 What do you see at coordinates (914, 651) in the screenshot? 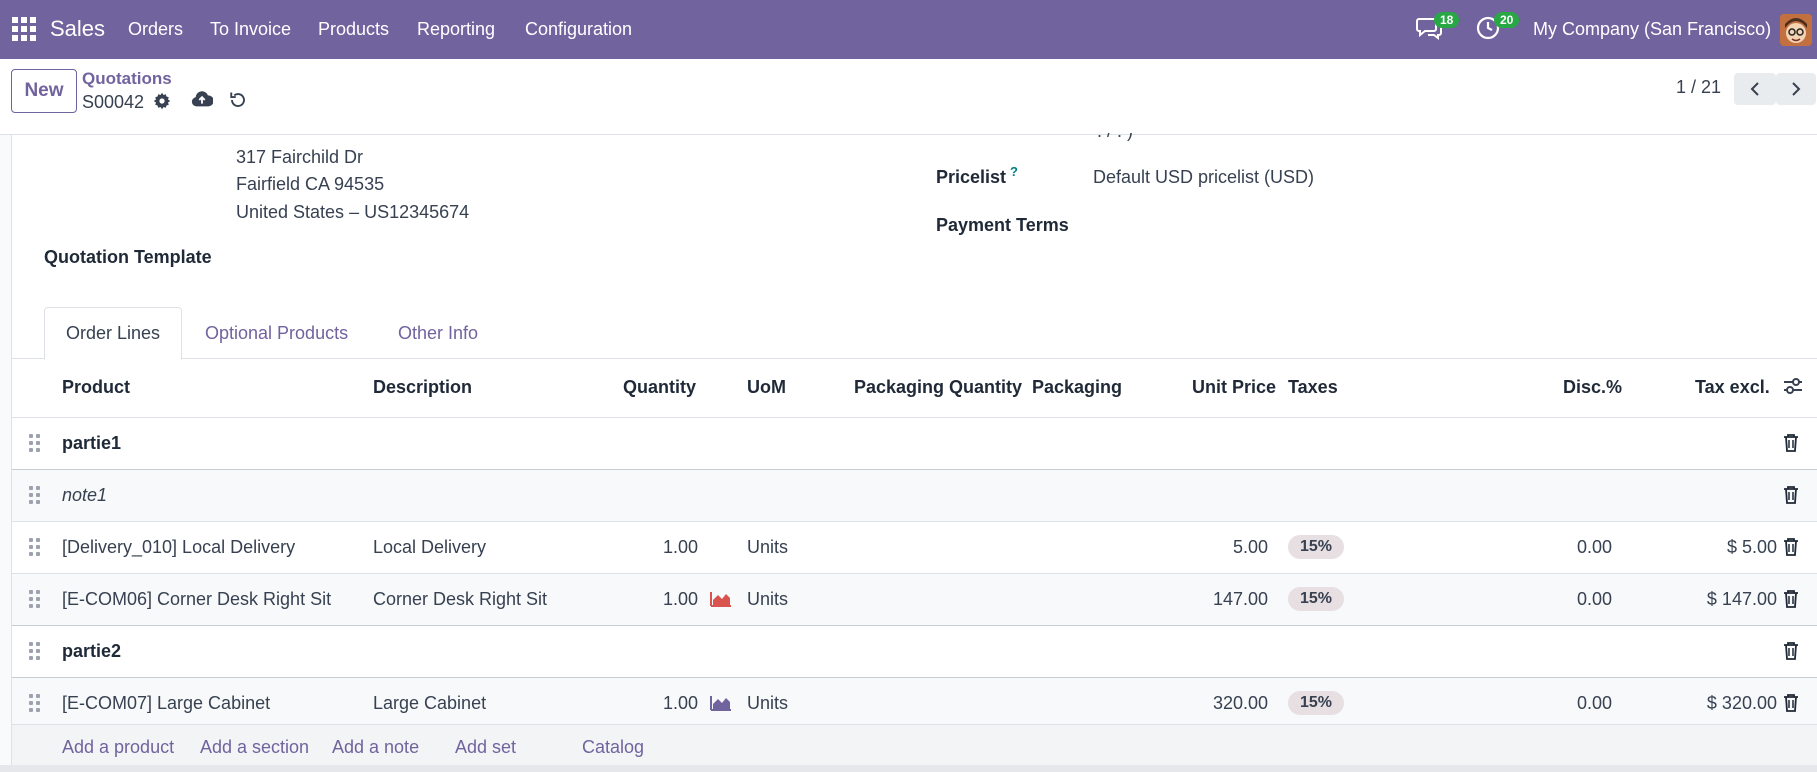
I see `table-row-section: partie2` at bounding box center [914, 651].